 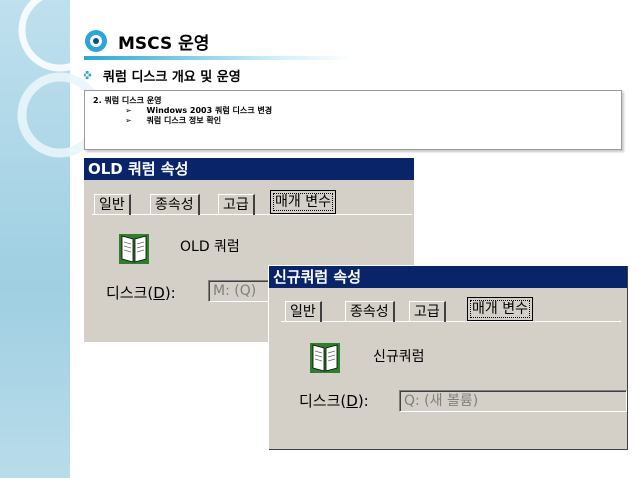 What do you see at coordinates (513, 401) in the screenshot?
I see `disk-field: Q: (새 볼륨)` at bounding box center [513, 401].